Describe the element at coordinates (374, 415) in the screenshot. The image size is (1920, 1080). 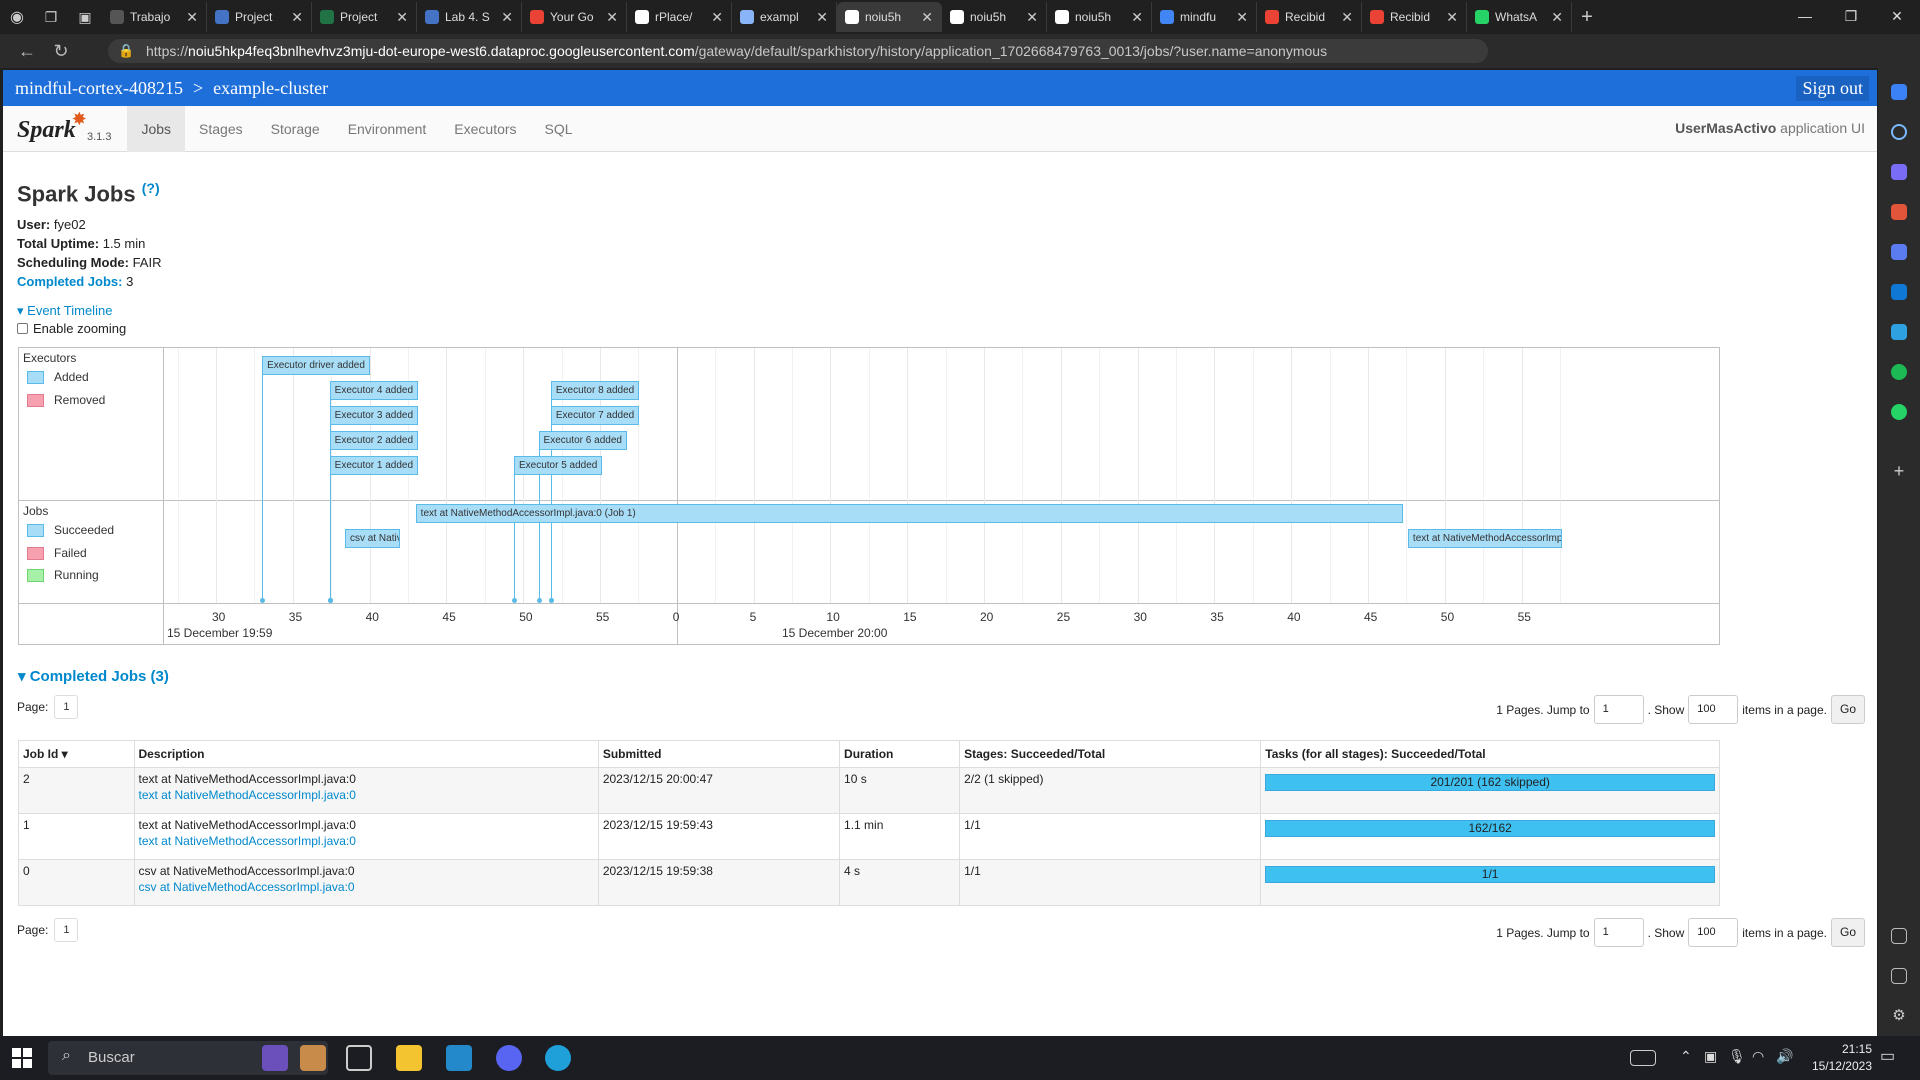
I see `executor-event: Executor 3 added` at that location.